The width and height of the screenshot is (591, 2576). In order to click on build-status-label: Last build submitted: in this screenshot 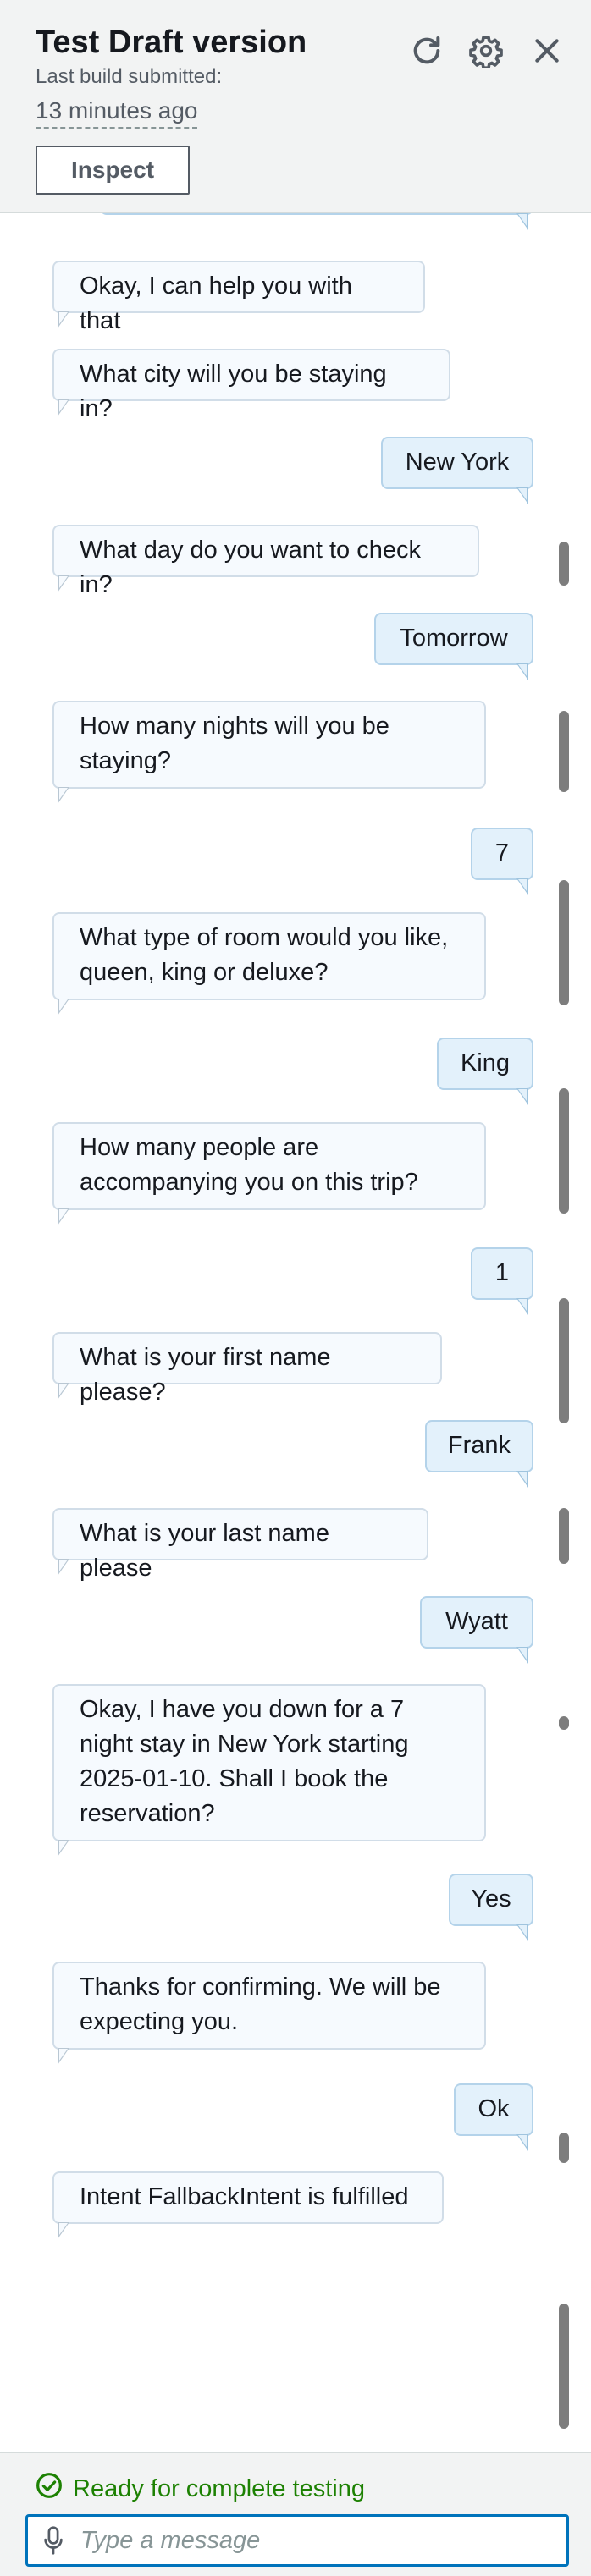, I will do `click(129, 76)`.